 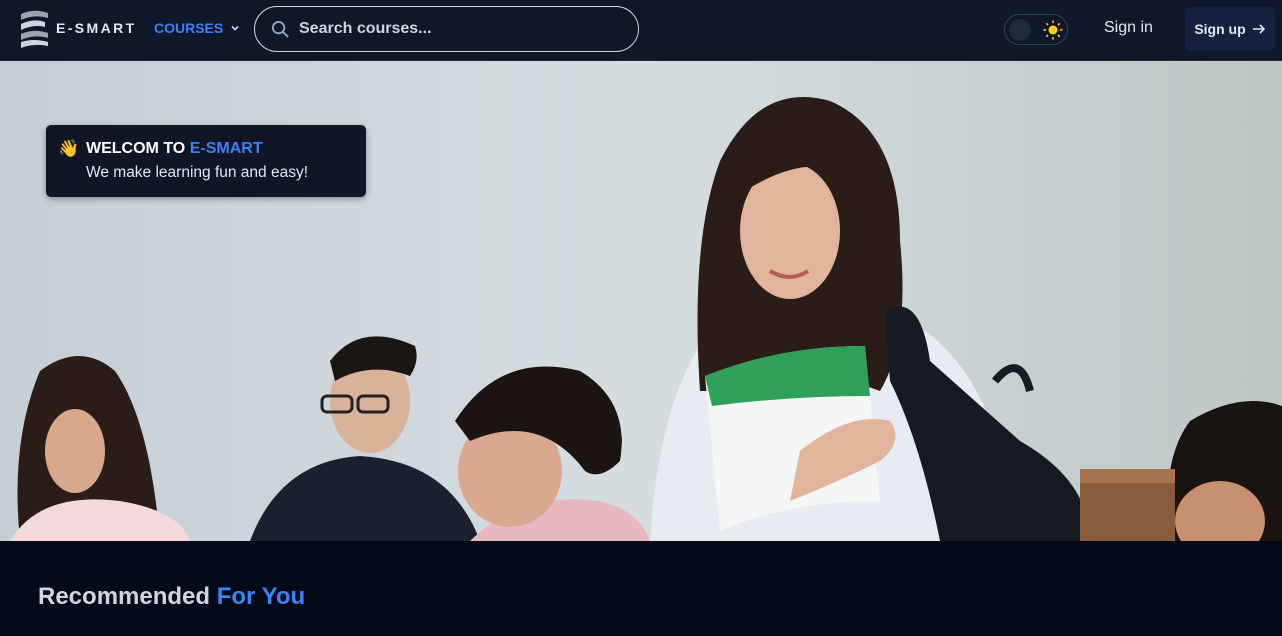 I want to click on toggle-knob, so click(x=1020, y=29).